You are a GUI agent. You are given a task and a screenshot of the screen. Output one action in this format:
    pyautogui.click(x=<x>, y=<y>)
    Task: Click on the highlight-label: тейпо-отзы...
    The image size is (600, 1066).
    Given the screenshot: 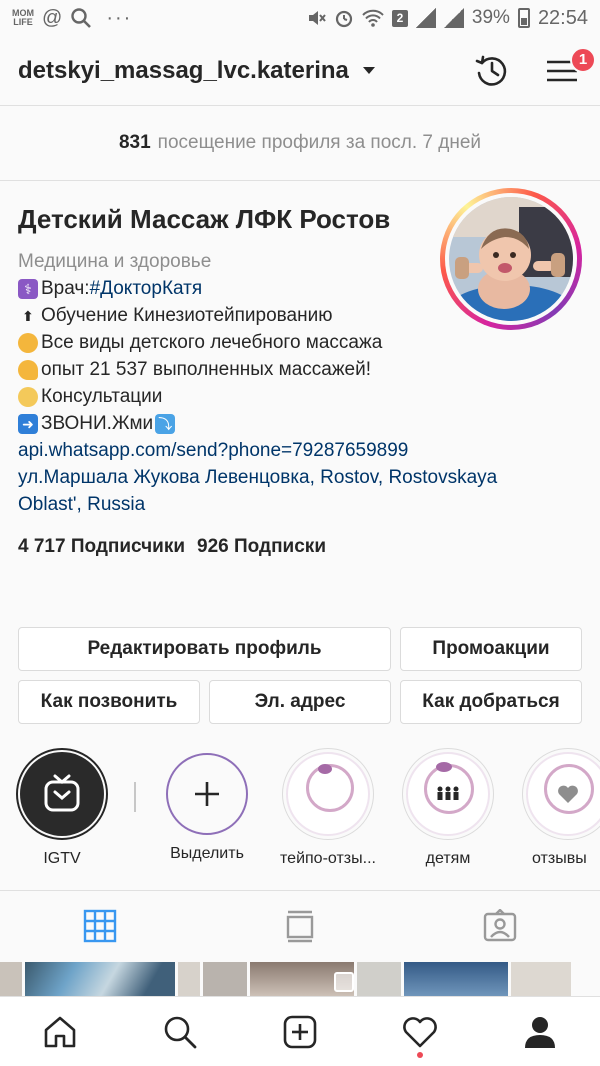 What is the action you would take?
    pyautogui.click(x=328, y=858)
    